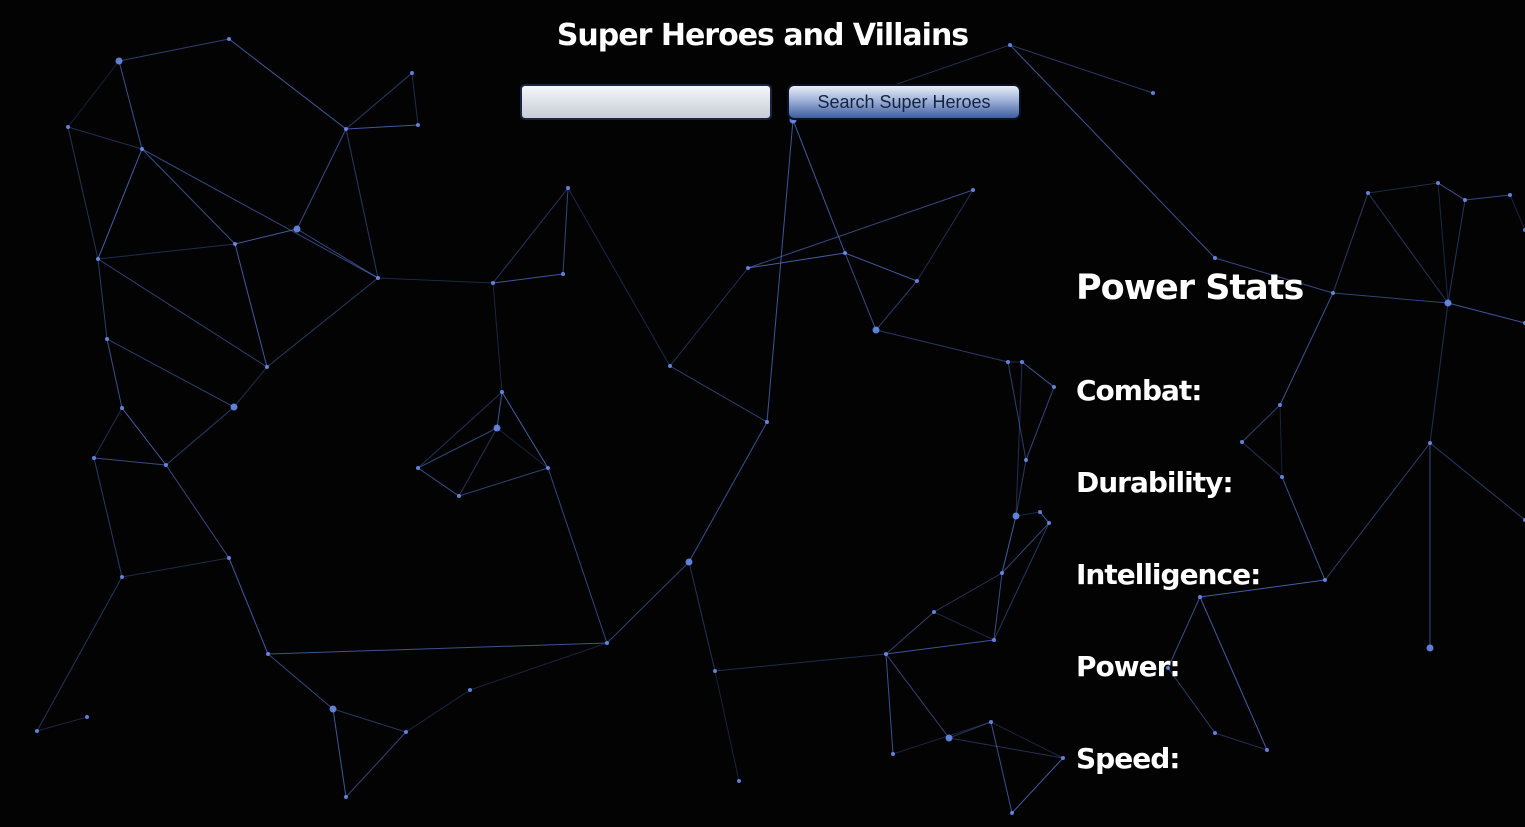 The image size is (1525, 827). What do you see at coordinates (646, 102) in the screenshot?
I see `search-input` at bounding box center [646, 102].